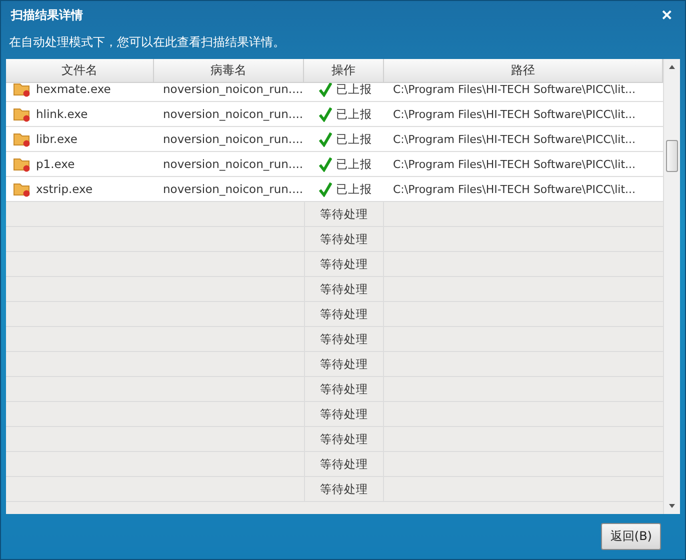 This screenshot has width=686, height=560. I want to click on column-header: 操作, so click(344, 70).